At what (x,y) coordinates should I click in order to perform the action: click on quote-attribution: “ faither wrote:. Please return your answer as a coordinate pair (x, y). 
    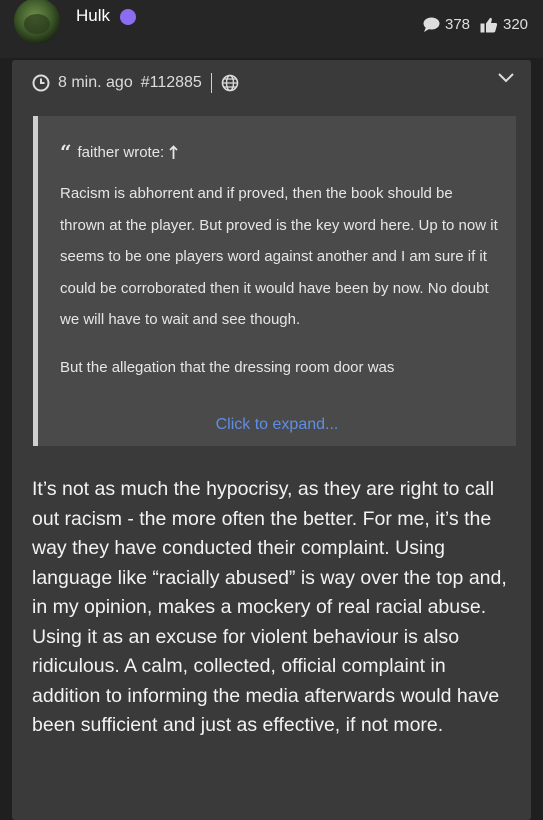
    Looking at the image, I should click on (119, 152).